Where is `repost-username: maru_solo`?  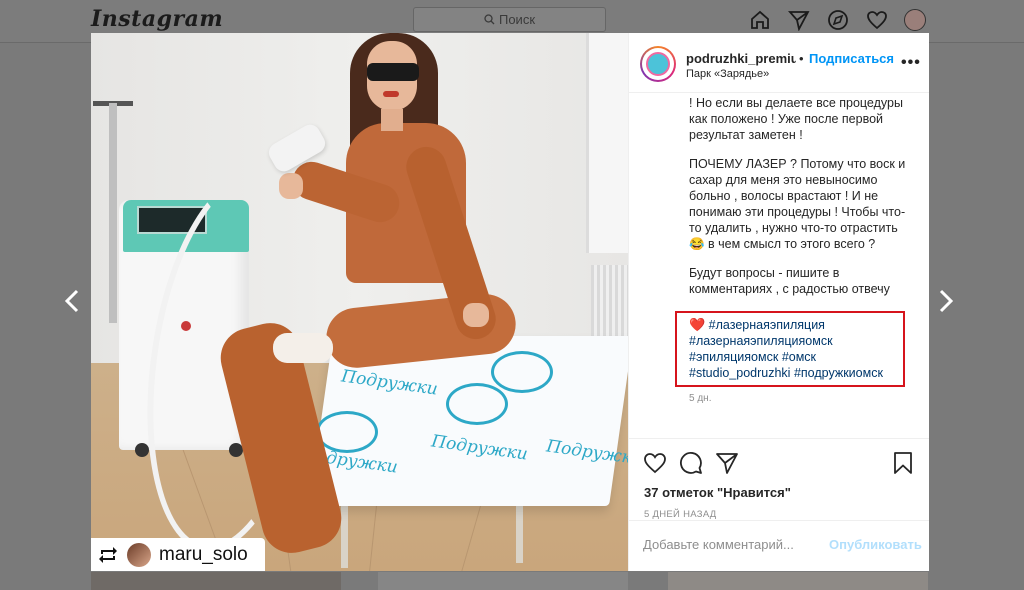 repost-username: maru_solo is located at coordinates (203, 555).